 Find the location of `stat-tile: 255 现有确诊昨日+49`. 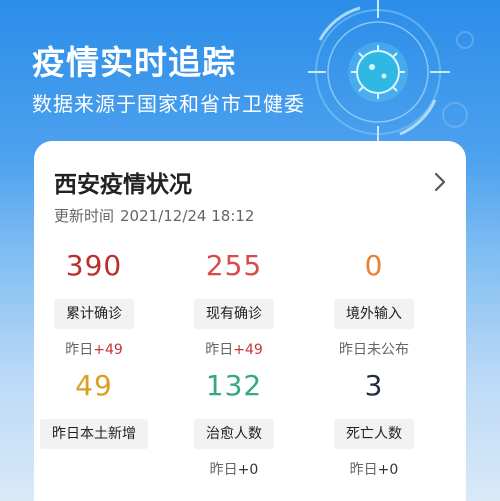

stat-tile: 255 现有确诊昨日+49 is located at coordinates (234, 304).